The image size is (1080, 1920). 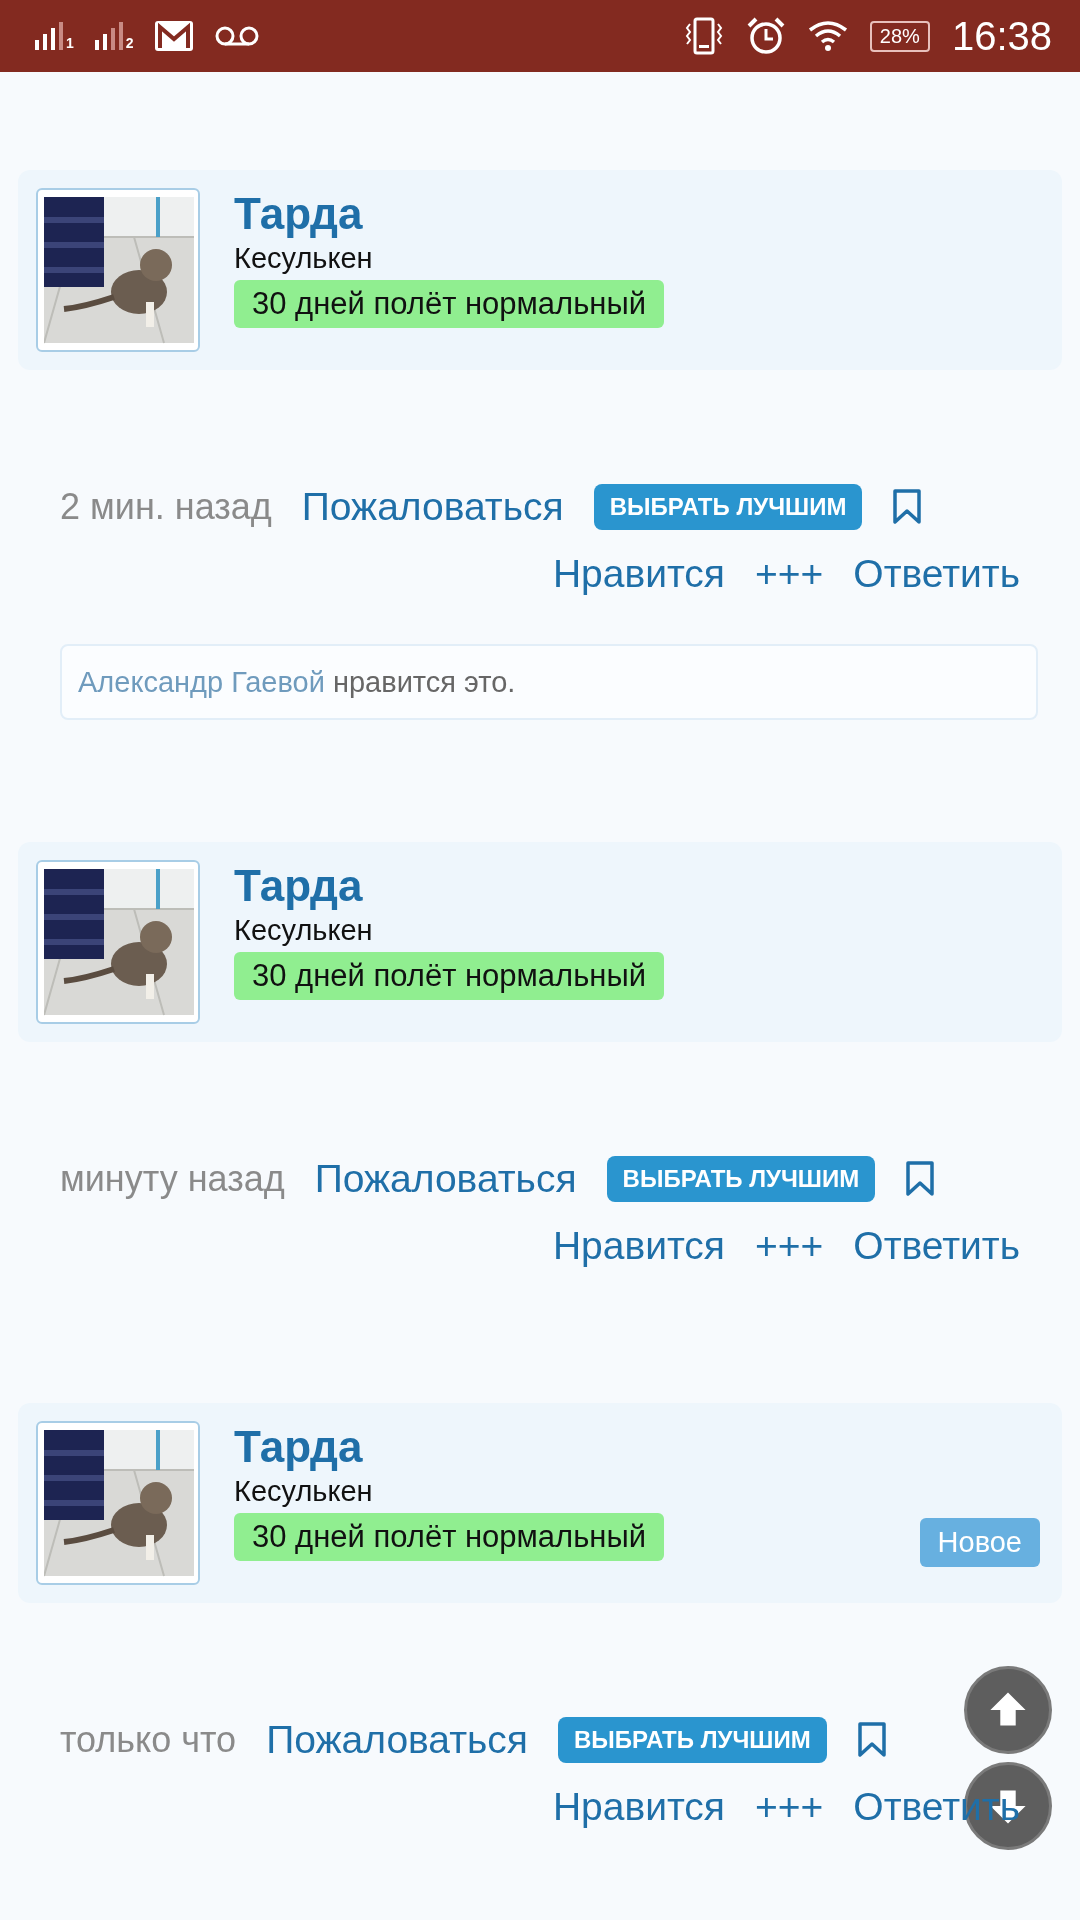 I want to click on vibrate-icon, so click(x=703, y=36).